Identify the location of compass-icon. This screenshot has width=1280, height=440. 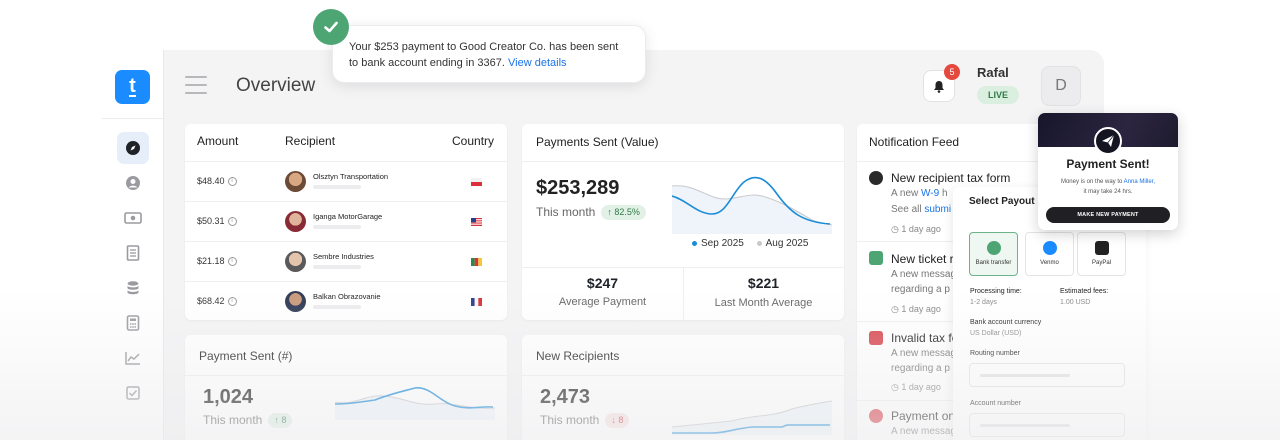
(133, 148).